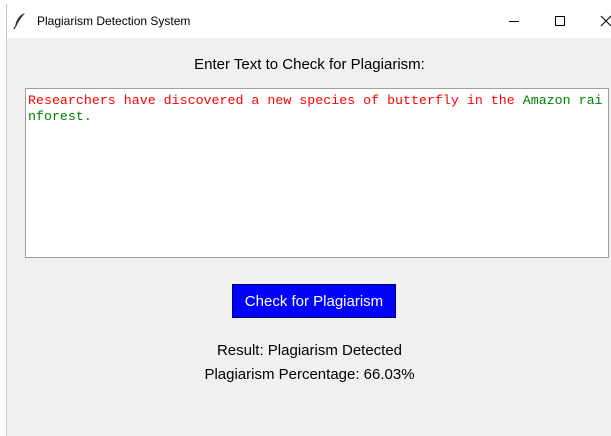 This screenshot has width=611, height=436. What do you see at coordinates (309, 64) in the screenshot?
I see `input-prompt-label: Enter Text to Check for Plagiarism:` at bounding box center [309, 64].